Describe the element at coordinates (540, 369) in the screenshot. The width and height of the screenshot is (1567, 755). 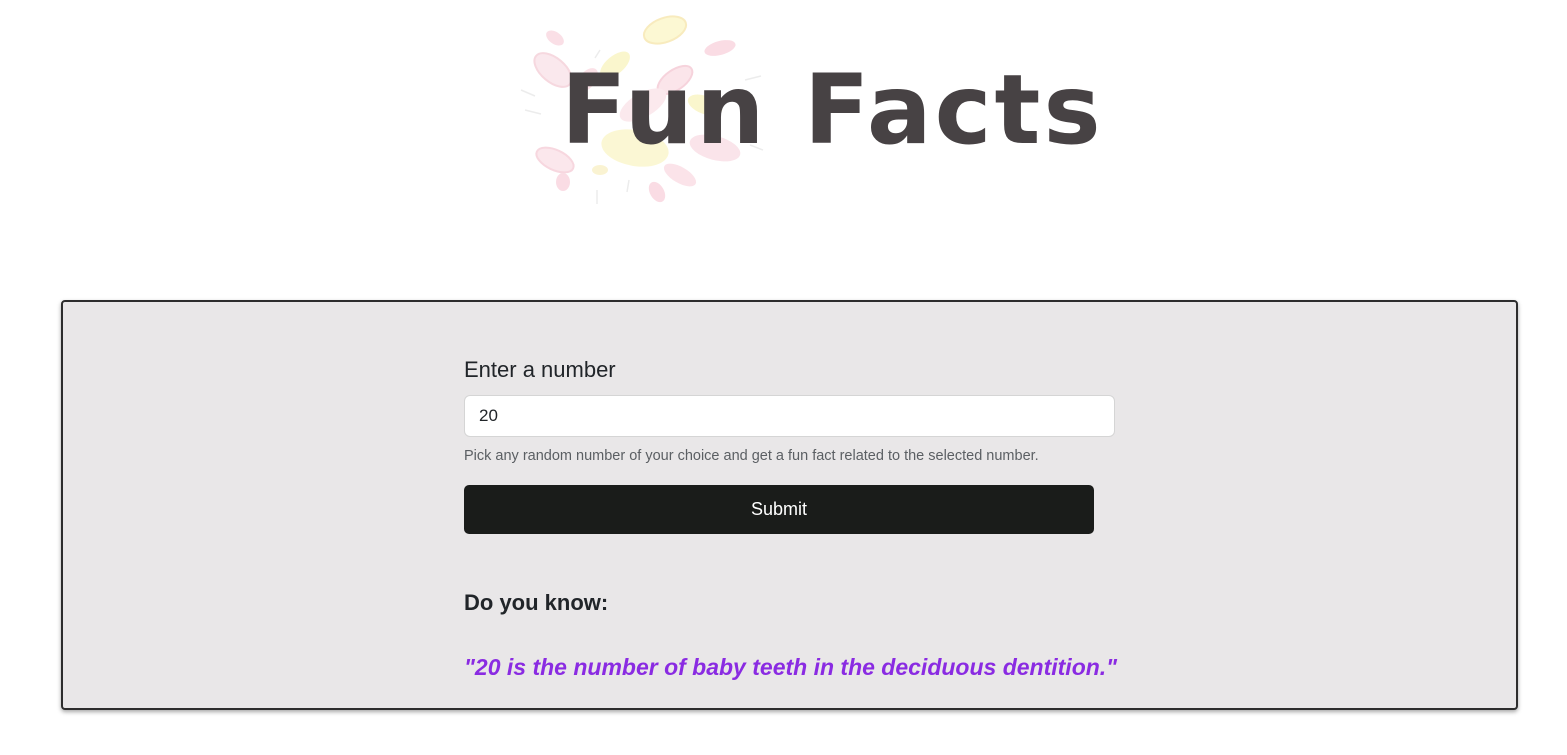
I see `number-field-label: Enter a number` at that location.